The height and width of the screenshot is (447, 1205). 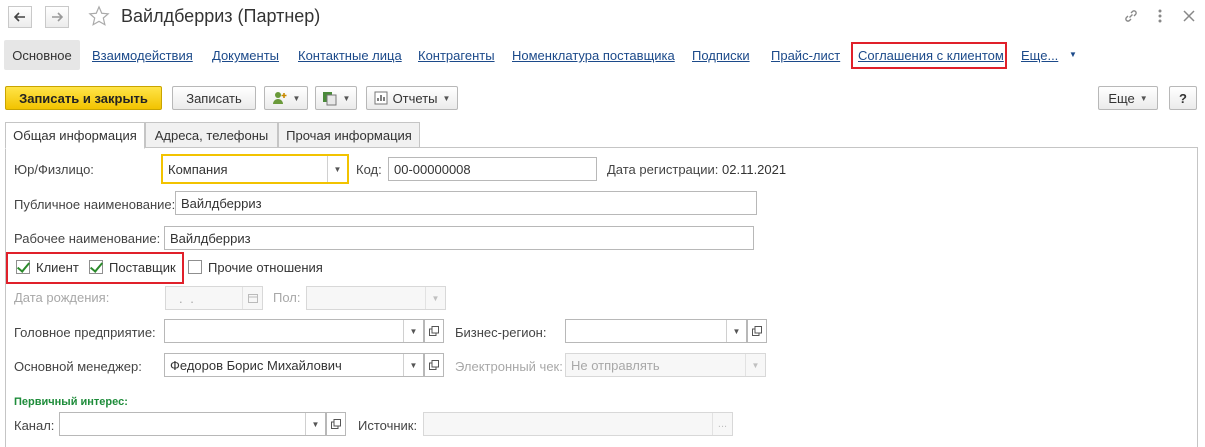 What do you see at coordinates (95, 268) in the screenshot?
I see `highlight-relations` at bounding box center [95, 268].